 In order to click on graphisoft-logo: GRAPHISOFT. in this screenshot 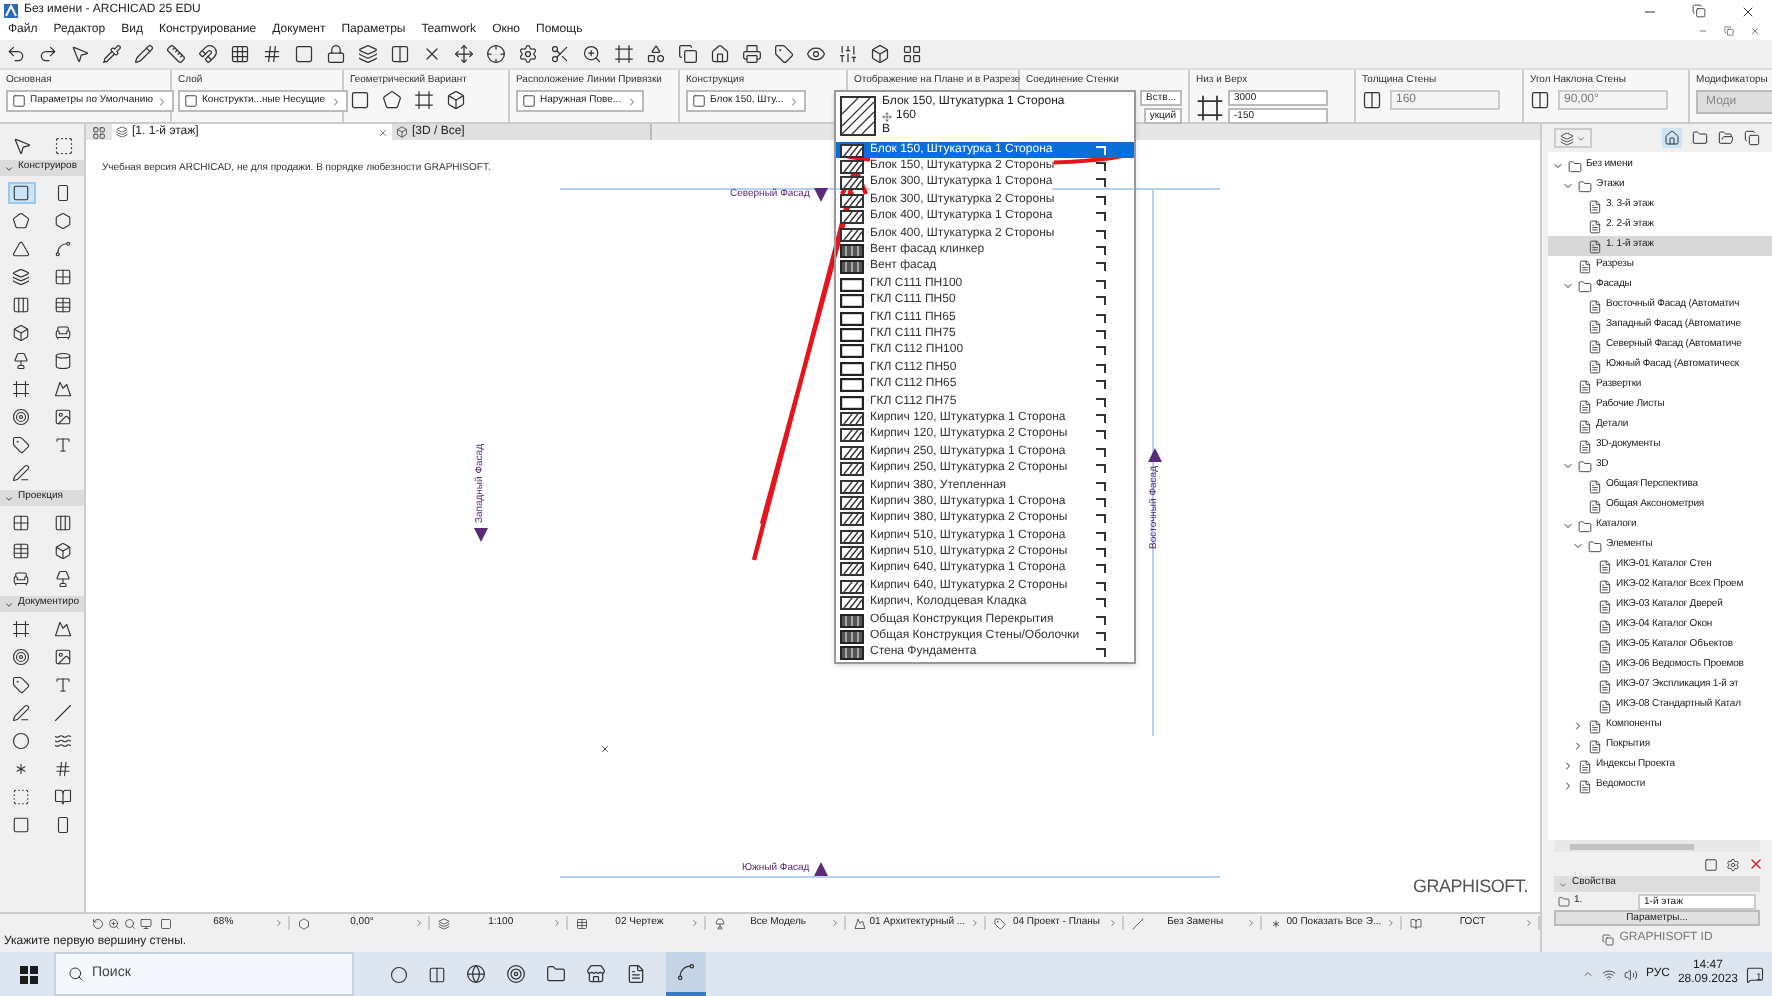, I will do `click(1470, 886)`.